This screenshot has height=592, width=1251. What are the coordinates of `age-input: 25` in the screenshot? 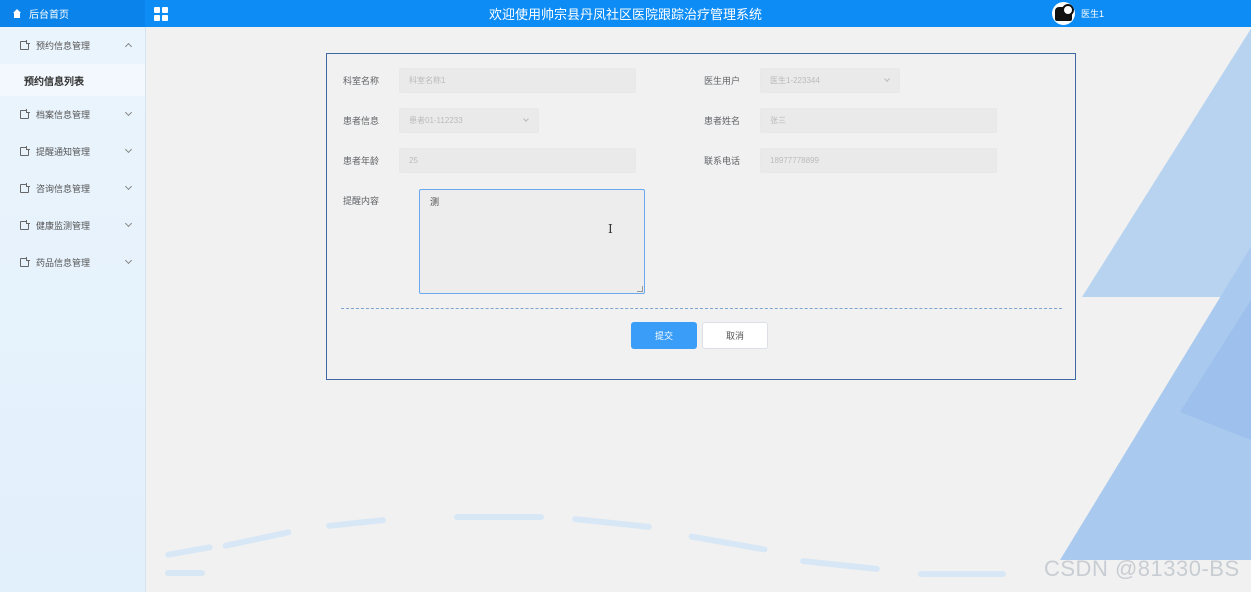 It's located at (517, 160).